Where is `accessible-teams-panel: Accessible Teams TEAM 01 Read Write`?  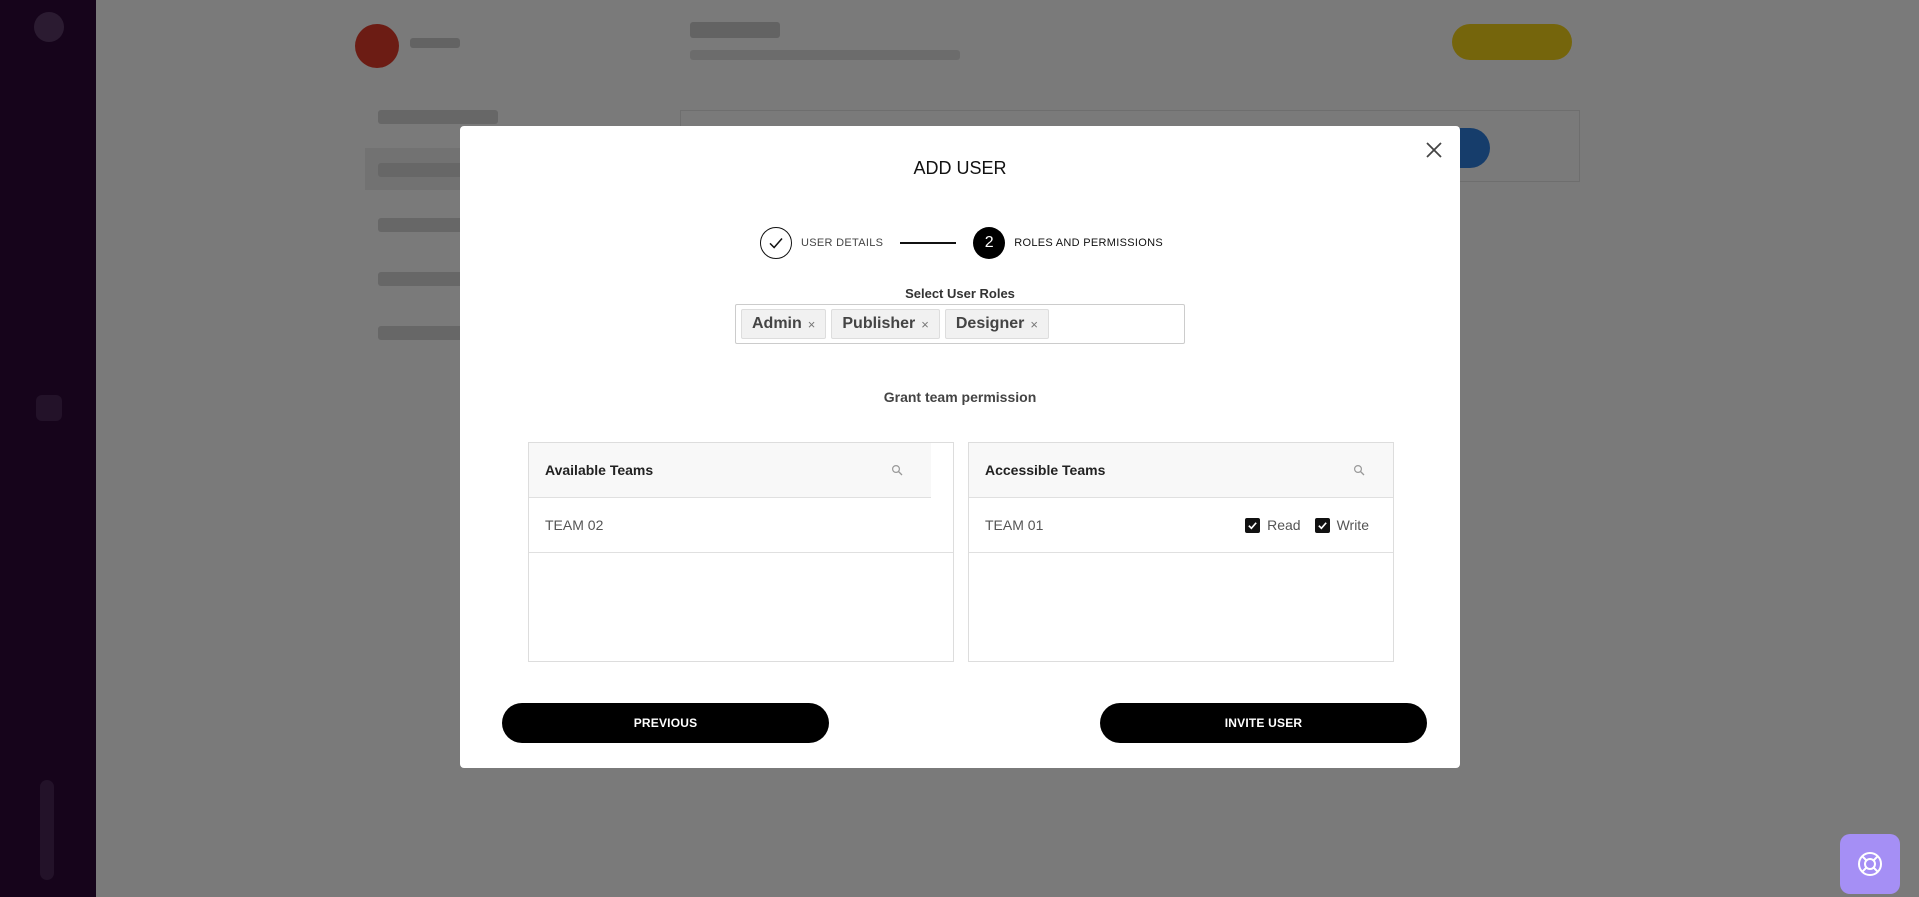
accessible-teams-panel: Accessible Teams TEAM 01 Read Write is located at coordinates (1181, 552).